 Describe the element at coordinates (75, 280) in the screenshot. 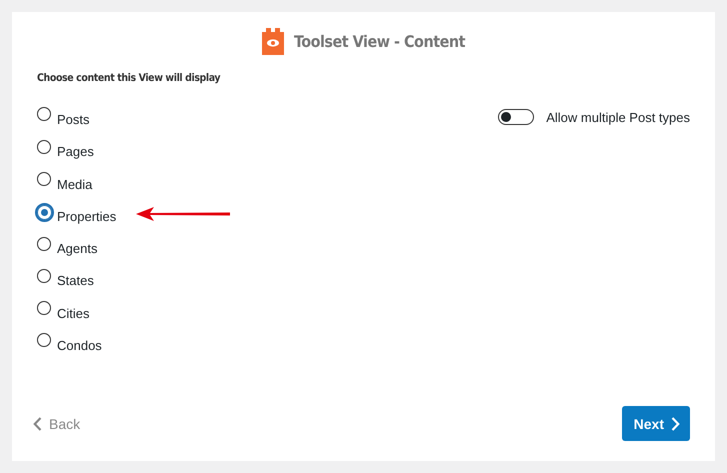

I see `option-label: States` at that location.